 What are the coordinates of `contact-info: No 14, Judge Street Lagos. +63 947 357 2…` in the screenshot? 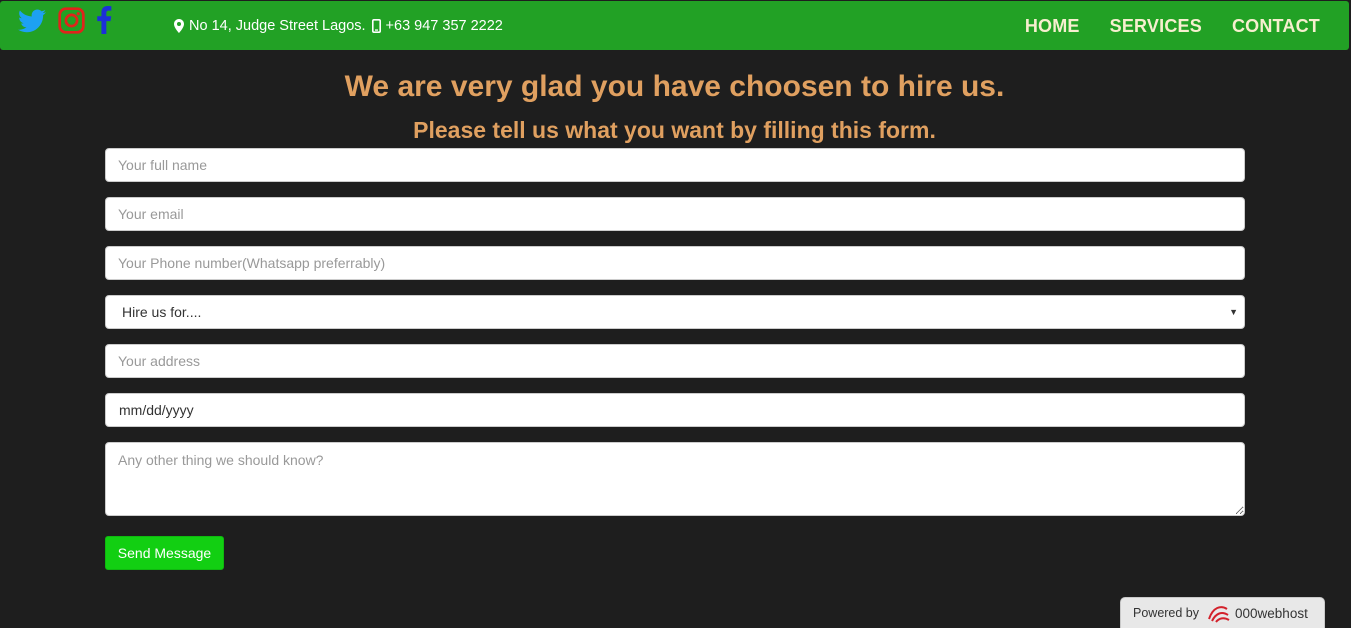 It's located at (338, 26).